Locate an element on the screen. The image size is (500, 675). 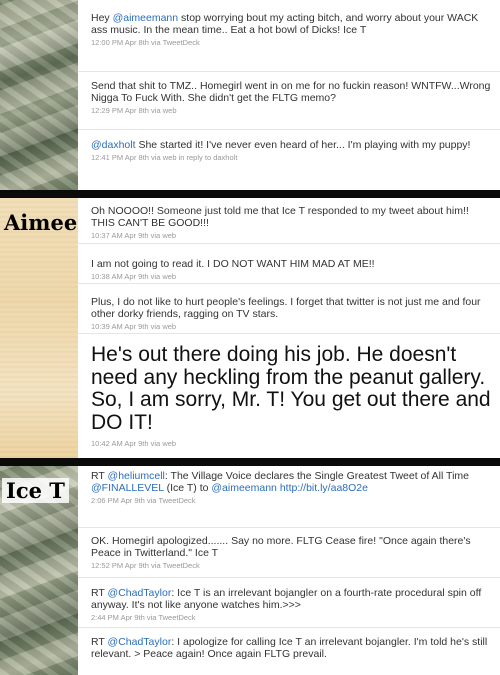
tweet-timestamp: 12:29 PM Apr 8th is located at coordinates (120, 110).